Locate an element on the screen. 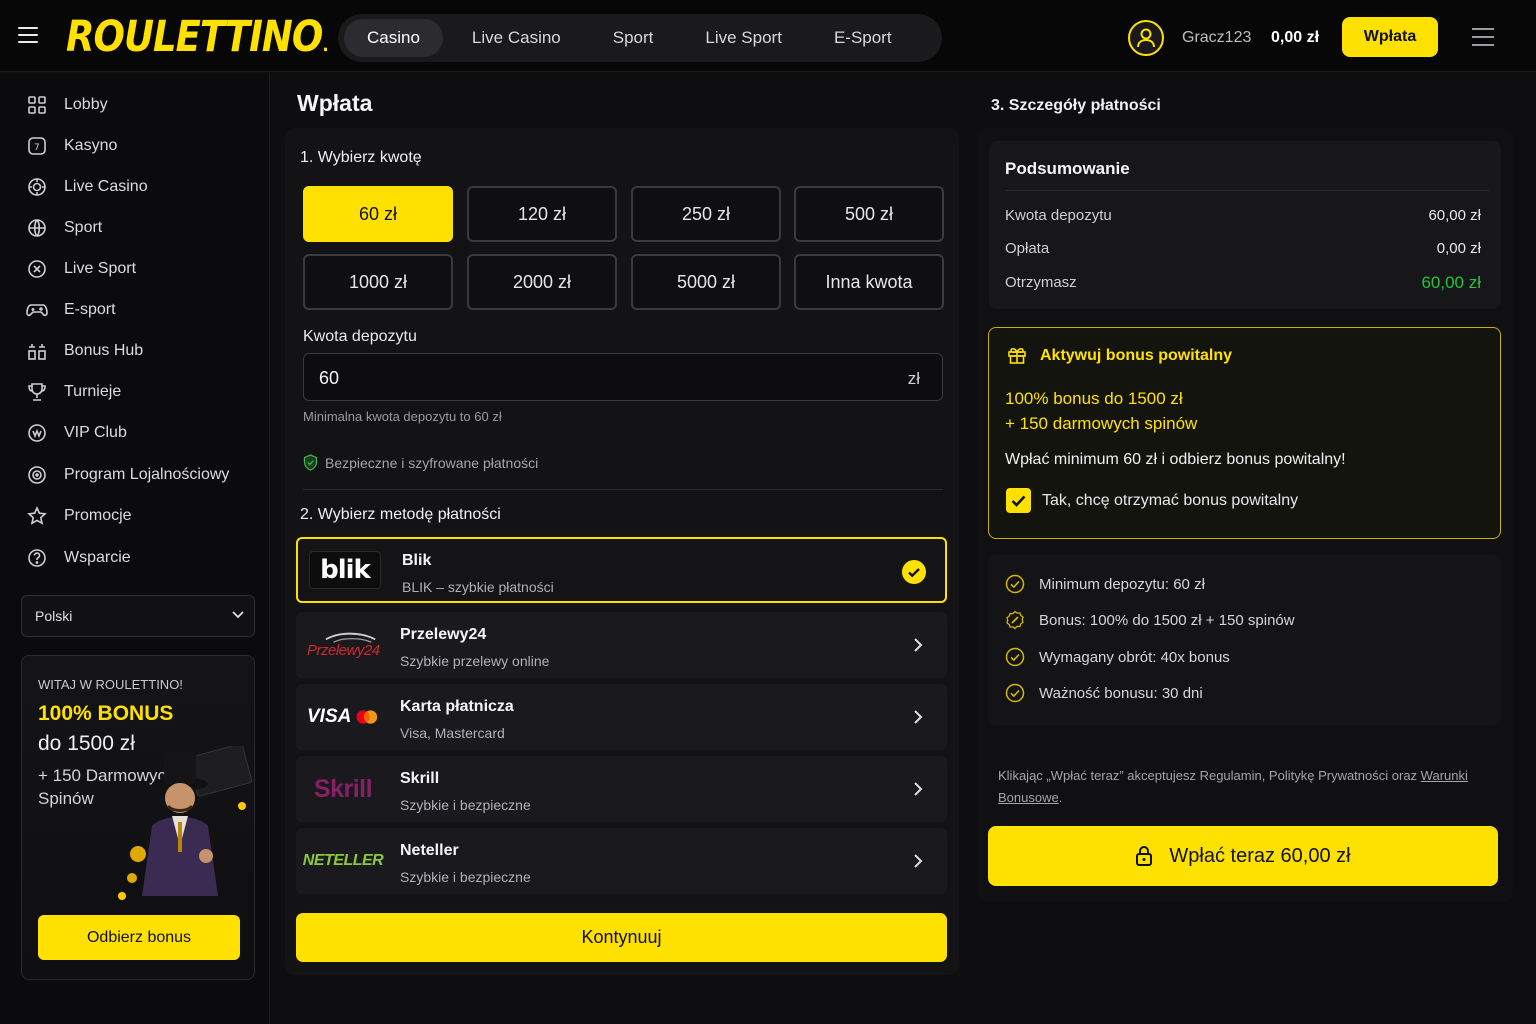  nav-live-casino: Live Casino is located at coordinates (516, 38).